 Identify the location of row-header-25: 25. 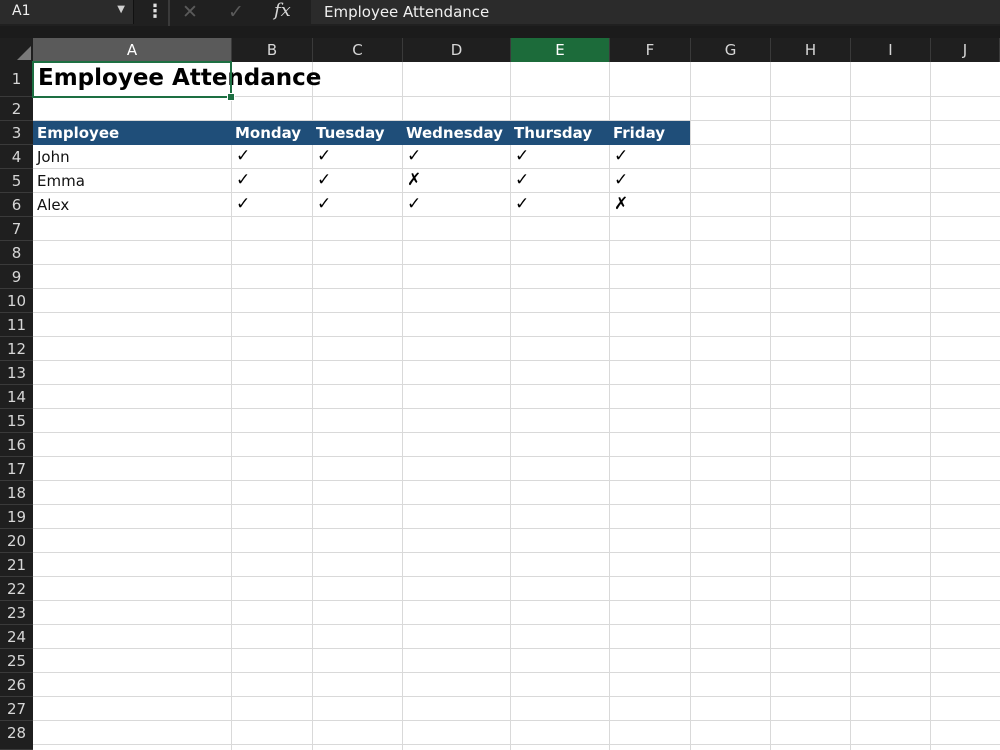
(16, 661).